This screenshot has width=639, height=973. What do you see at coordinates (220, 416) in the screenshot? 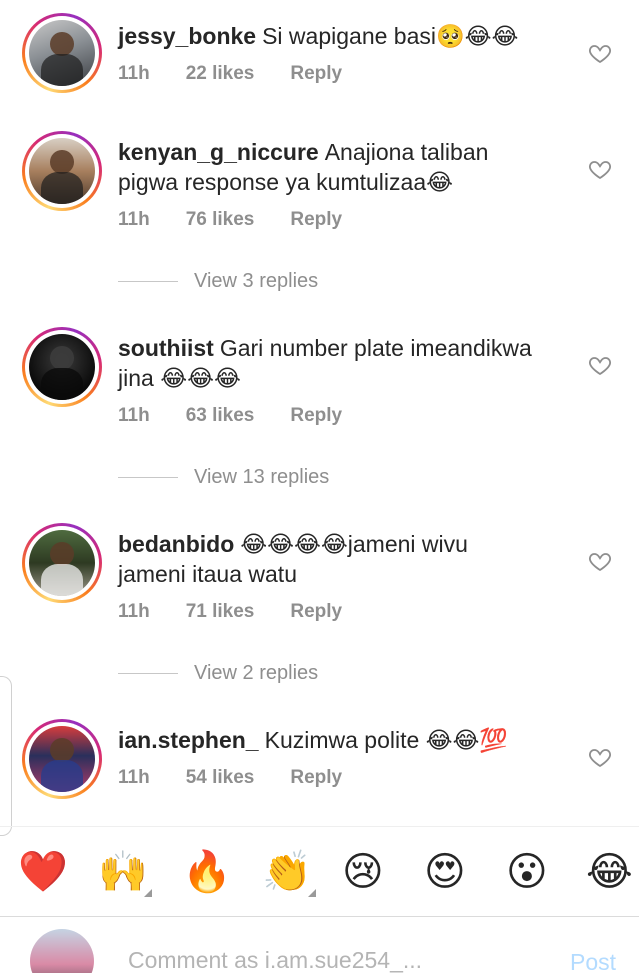
I see `comment-likes: 63 likes` at bounding box center [220, 416].